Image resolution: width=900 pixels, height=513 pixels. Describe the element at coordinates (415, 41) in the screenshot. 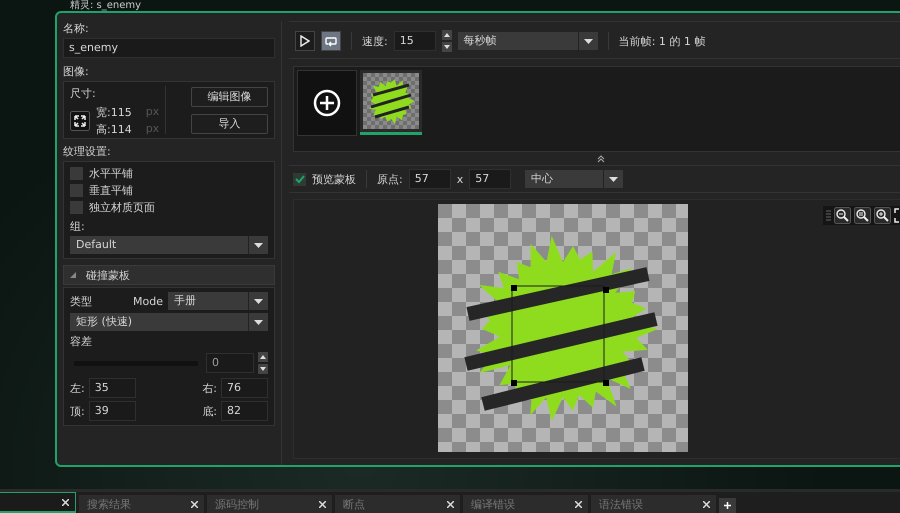

I see `speed-field: 15` at that location.